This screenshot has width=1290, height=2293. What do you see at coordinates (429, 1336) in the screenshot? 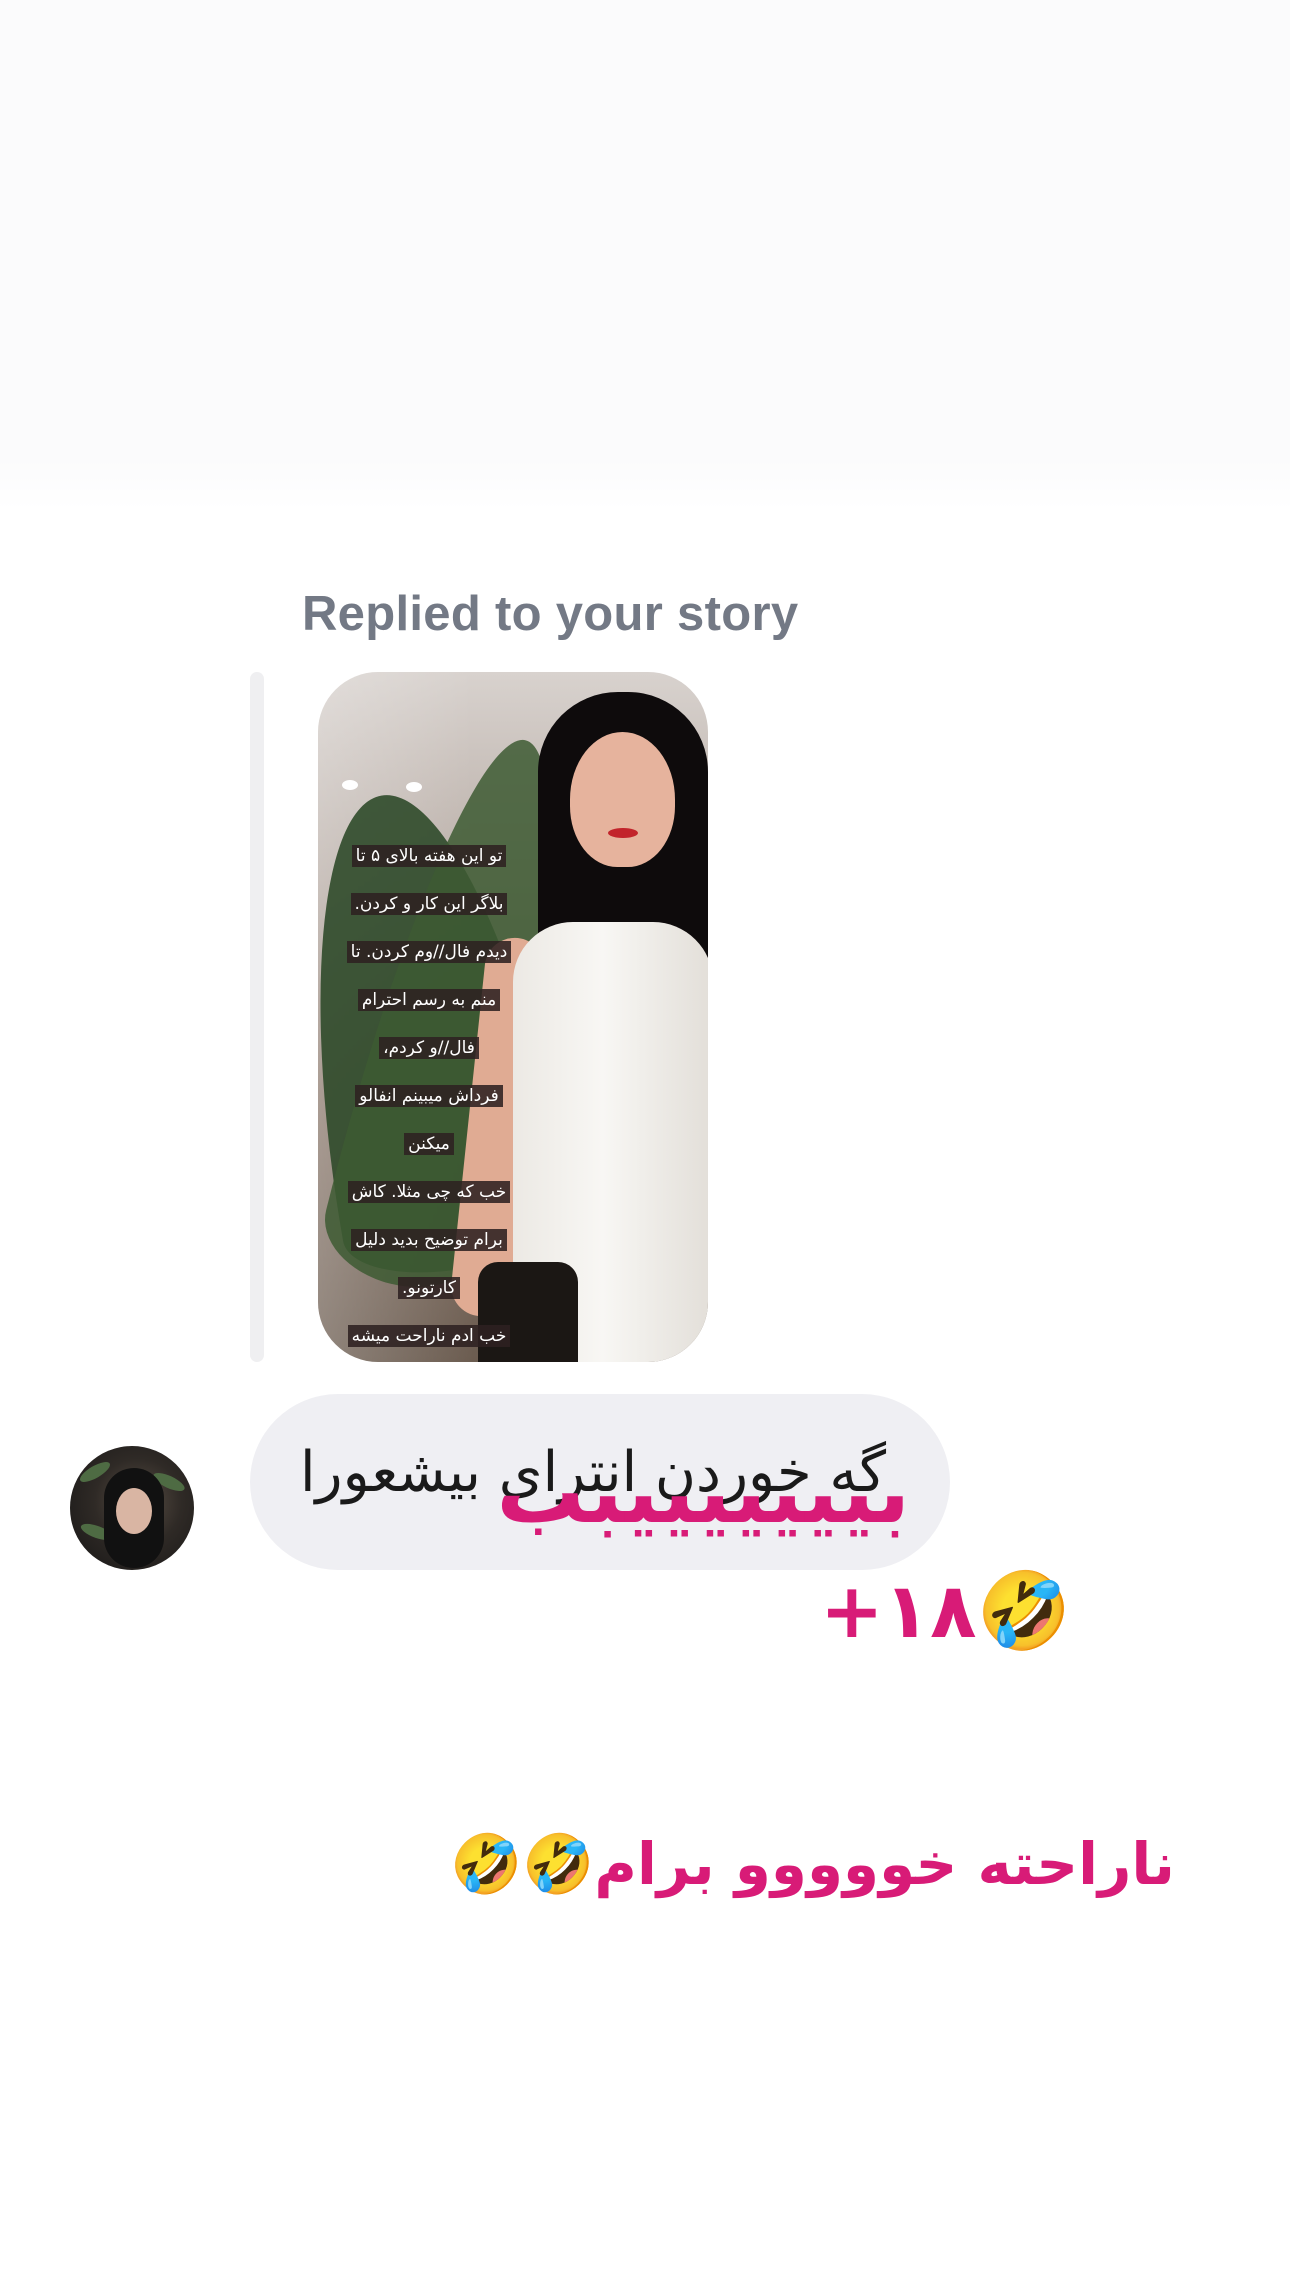
I see `story-text-line: خب ادم ناراحت میشه` at bounding box center [429, 1336].